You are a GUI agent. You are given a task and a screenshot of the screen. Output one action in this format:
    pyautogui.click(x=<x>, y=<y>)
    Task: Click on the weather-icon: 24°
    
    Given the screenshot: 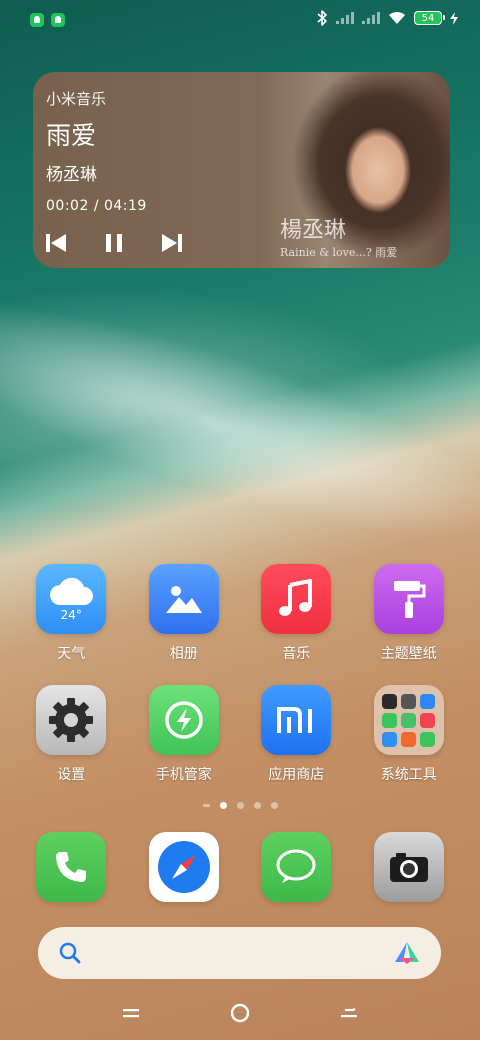 What is the action you would take?
    pyautogui.click(x=71, y=599)
    